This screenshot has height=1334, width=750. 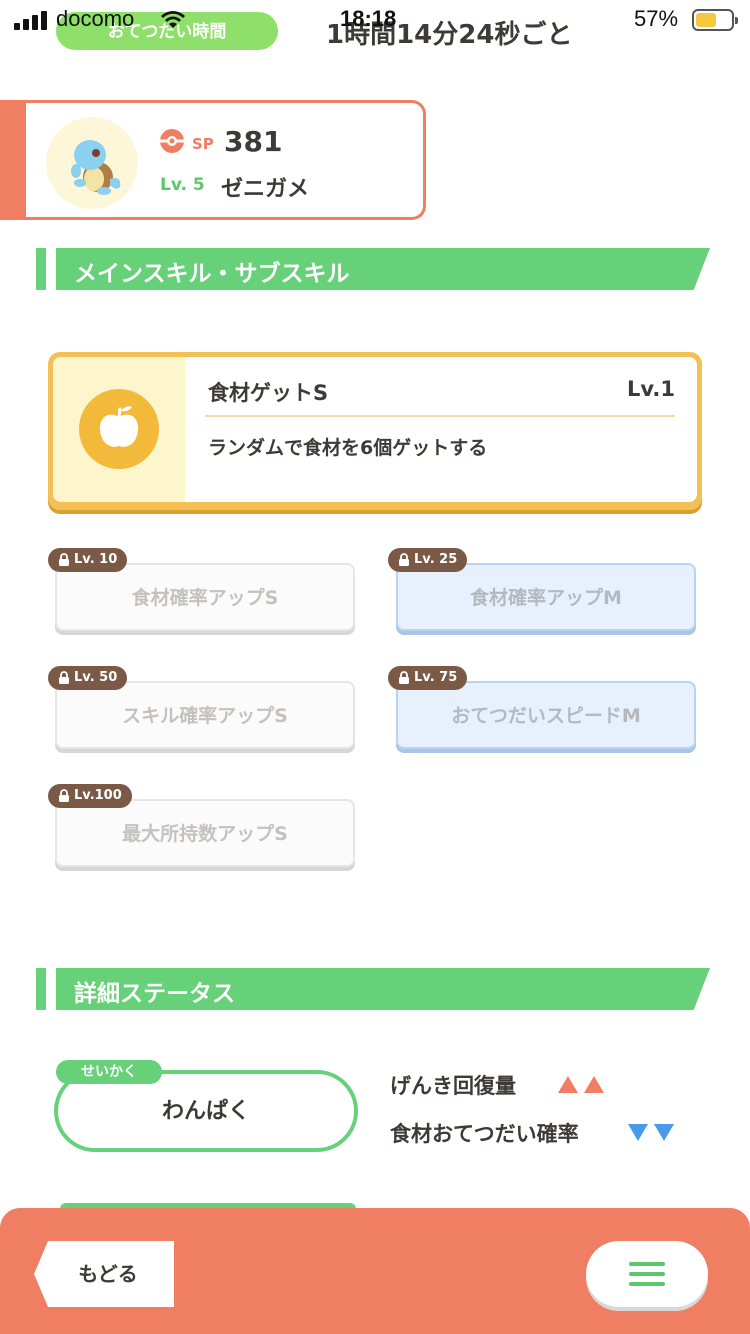 I want to click on unlock-level-badge: Lv. 10, so click(x=88, y=560).